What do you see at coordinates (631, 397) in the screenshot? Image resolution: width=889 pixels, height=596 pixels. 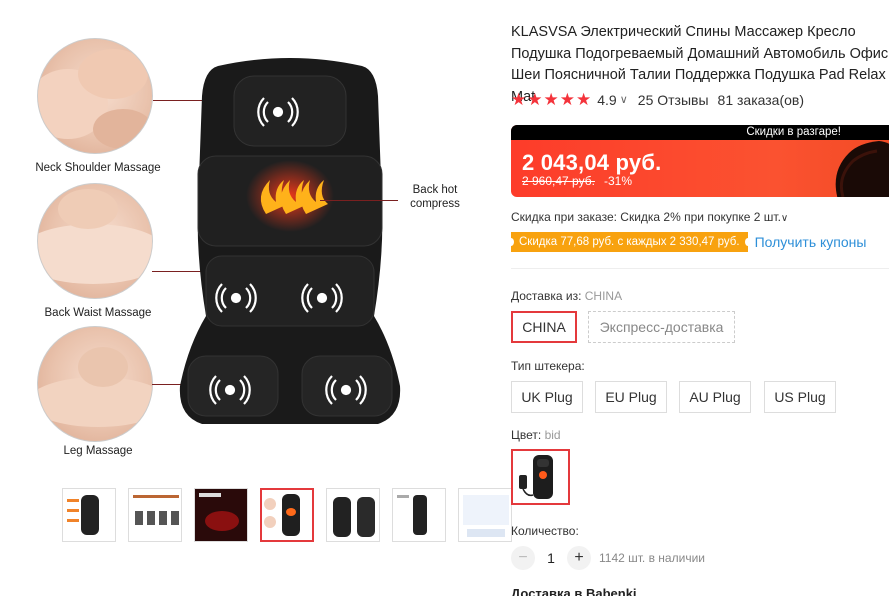 I see `plug-option-eu: EU Plug` at bounding box center [631, 397].